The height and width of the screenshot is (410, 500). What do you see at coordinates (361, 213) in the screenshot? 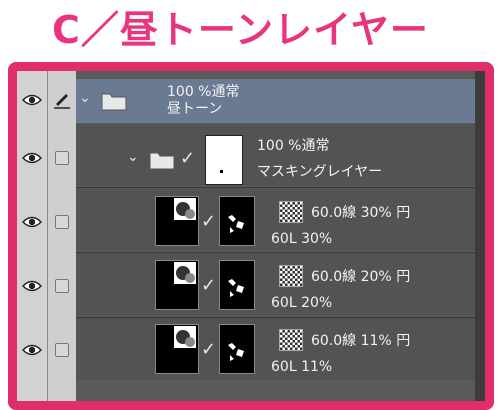
I see `tone-info-label: 60.0線 30% 円` at bounding box center [361, 213].